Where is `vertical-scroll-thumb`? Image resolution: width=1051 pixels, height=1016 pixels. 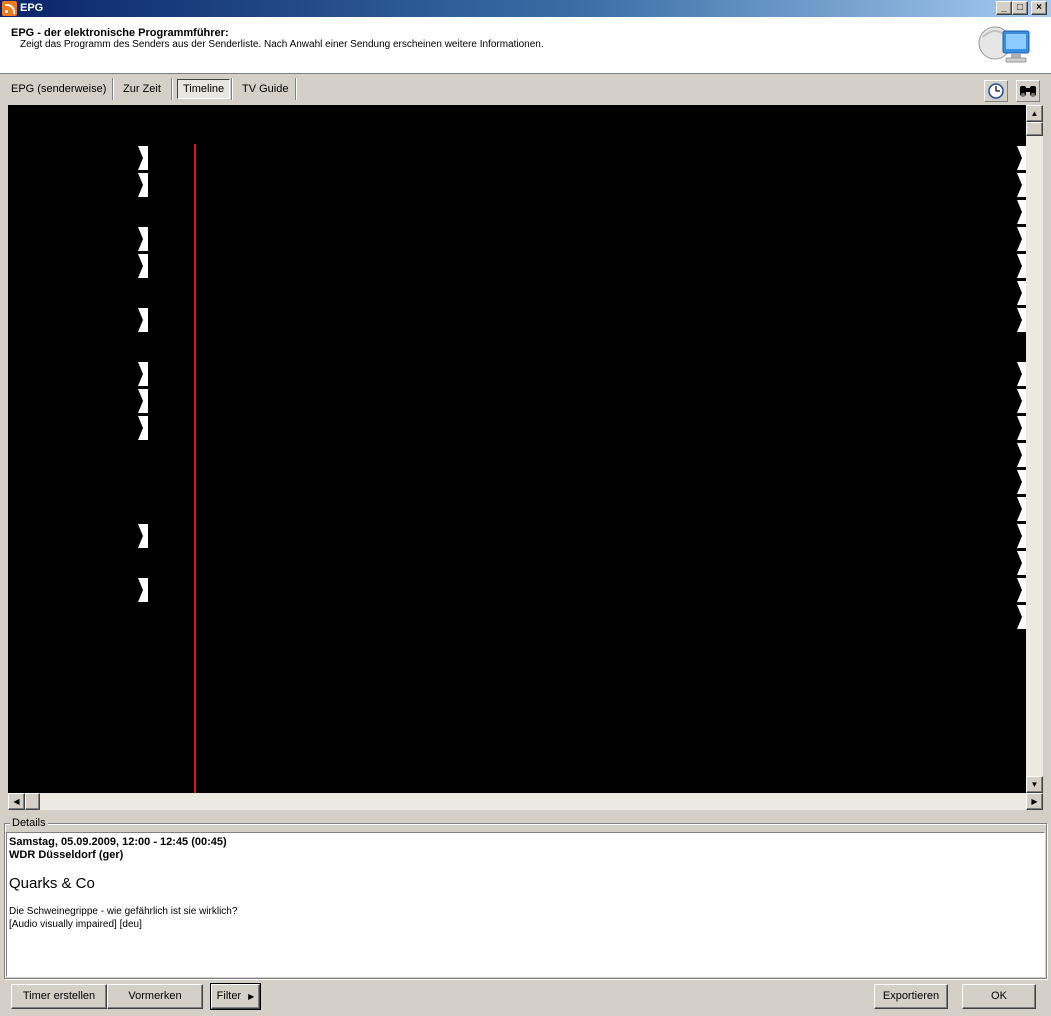
vertical-scroll-thumb is located at coordinates (1034, 129).